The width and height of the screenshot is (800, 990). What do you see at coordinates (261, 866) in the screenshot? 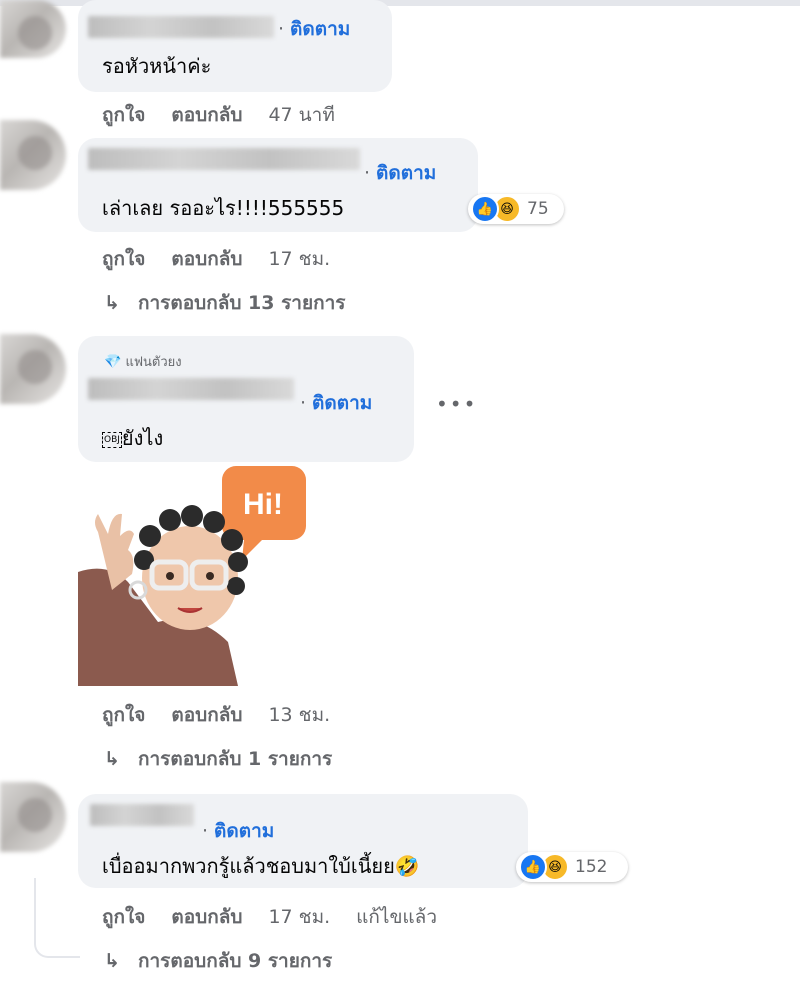
I see `comment-text: เบื่ออมากพวกรู้แล้วชอบมาใบ้เนี้ยย🤣` at bounding box center [261, 866].